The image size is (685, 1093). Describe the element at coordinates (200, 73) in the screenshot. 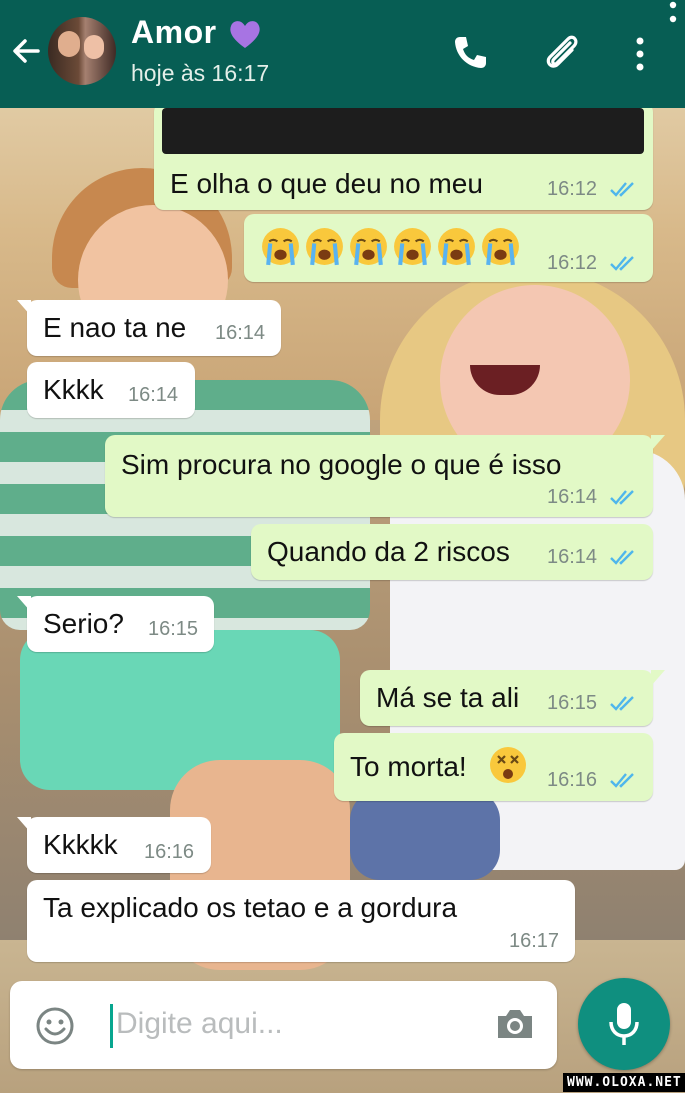

I see `last-seen-status: hoje às 16:17` at that location.